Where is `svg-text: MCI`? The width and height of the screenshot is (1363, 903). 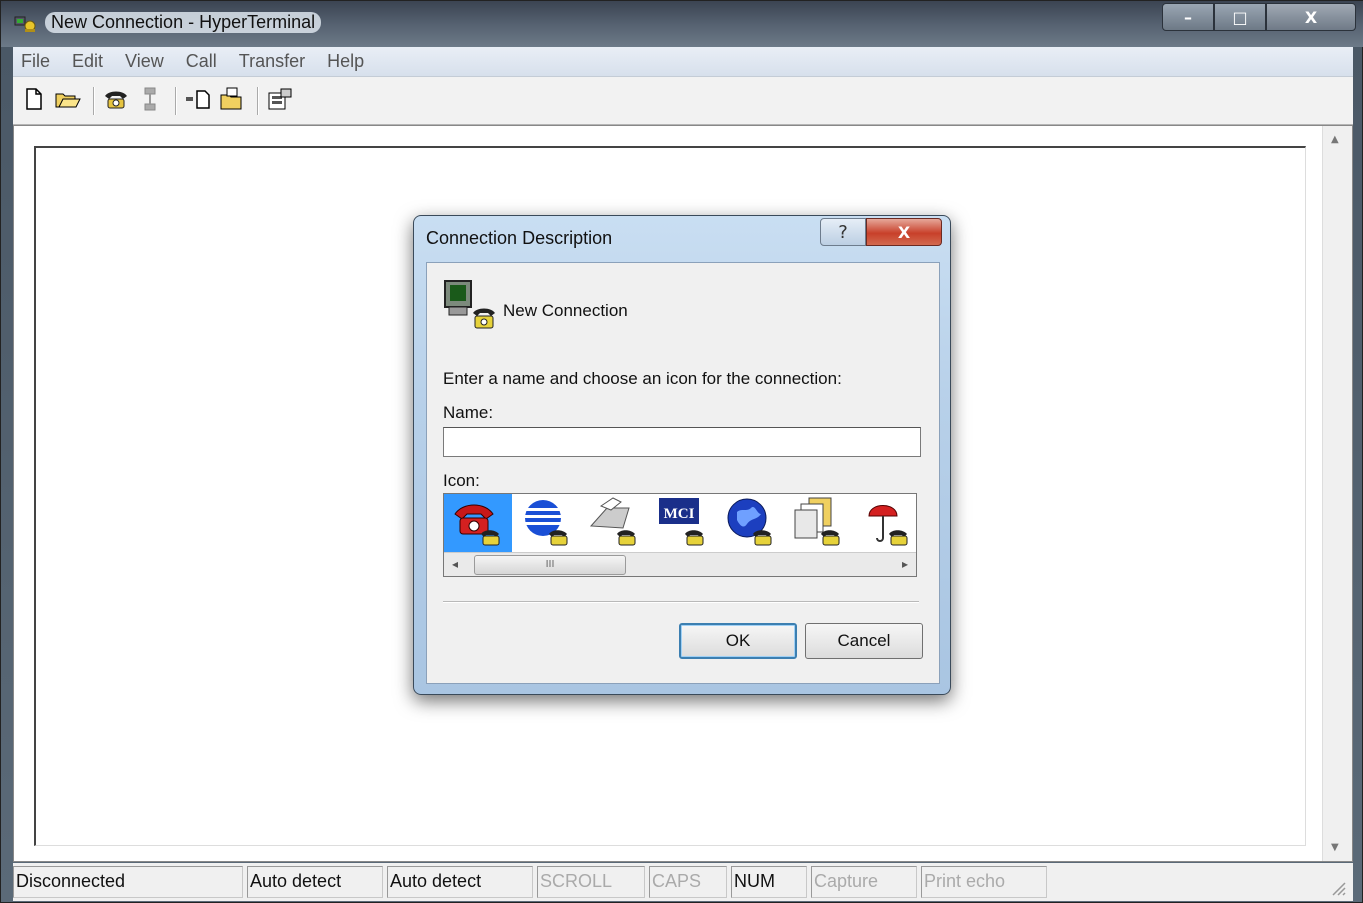 svg-text: MCI is located at coordinates (679, 514).